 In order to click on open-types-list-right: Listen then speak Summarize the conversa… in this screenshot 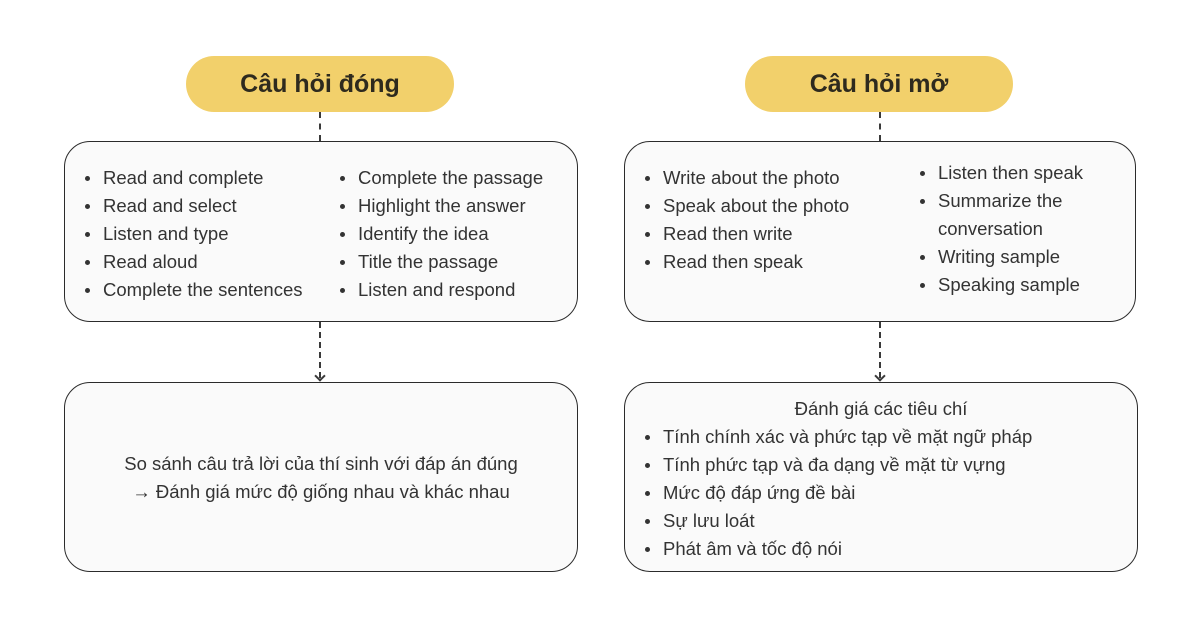, I will do `click(1011, 229)`.